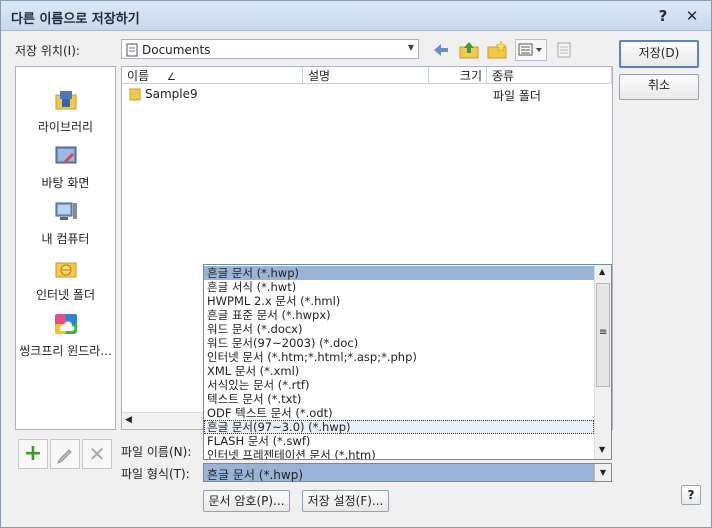  I want to click on properties-icon, so click(564, 50).